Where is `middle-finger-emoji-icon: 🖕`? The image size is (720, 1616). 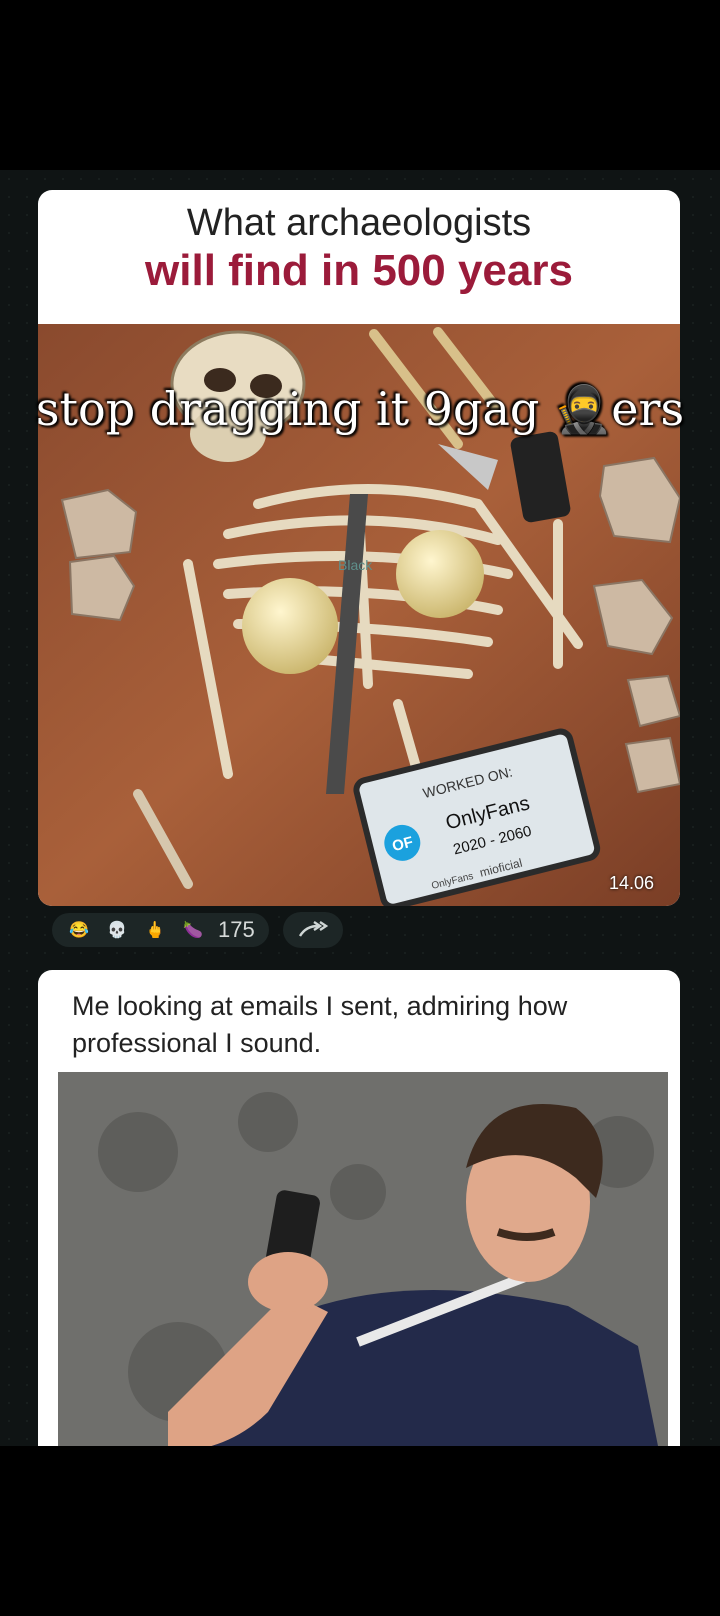 middle-finger-emoji-icon: 🖕 is located at coordinates (155, 930).